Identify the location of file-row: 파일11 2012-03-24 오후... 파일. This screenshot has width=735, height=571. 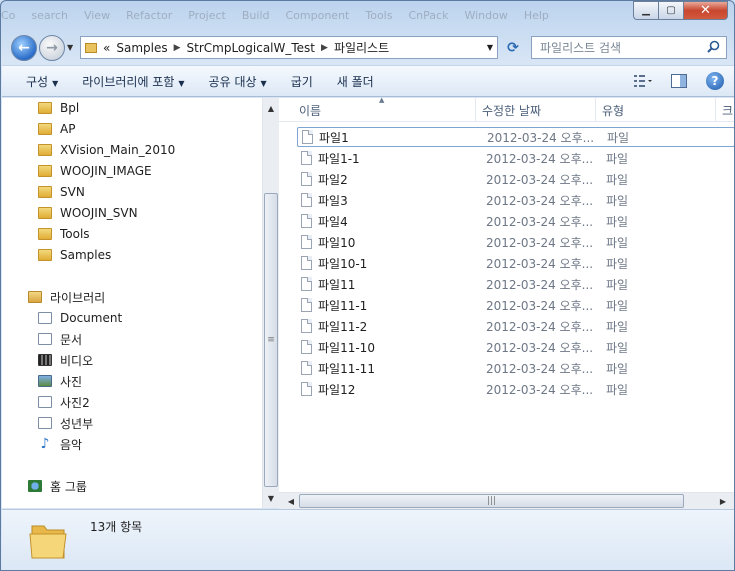
(515, 284).